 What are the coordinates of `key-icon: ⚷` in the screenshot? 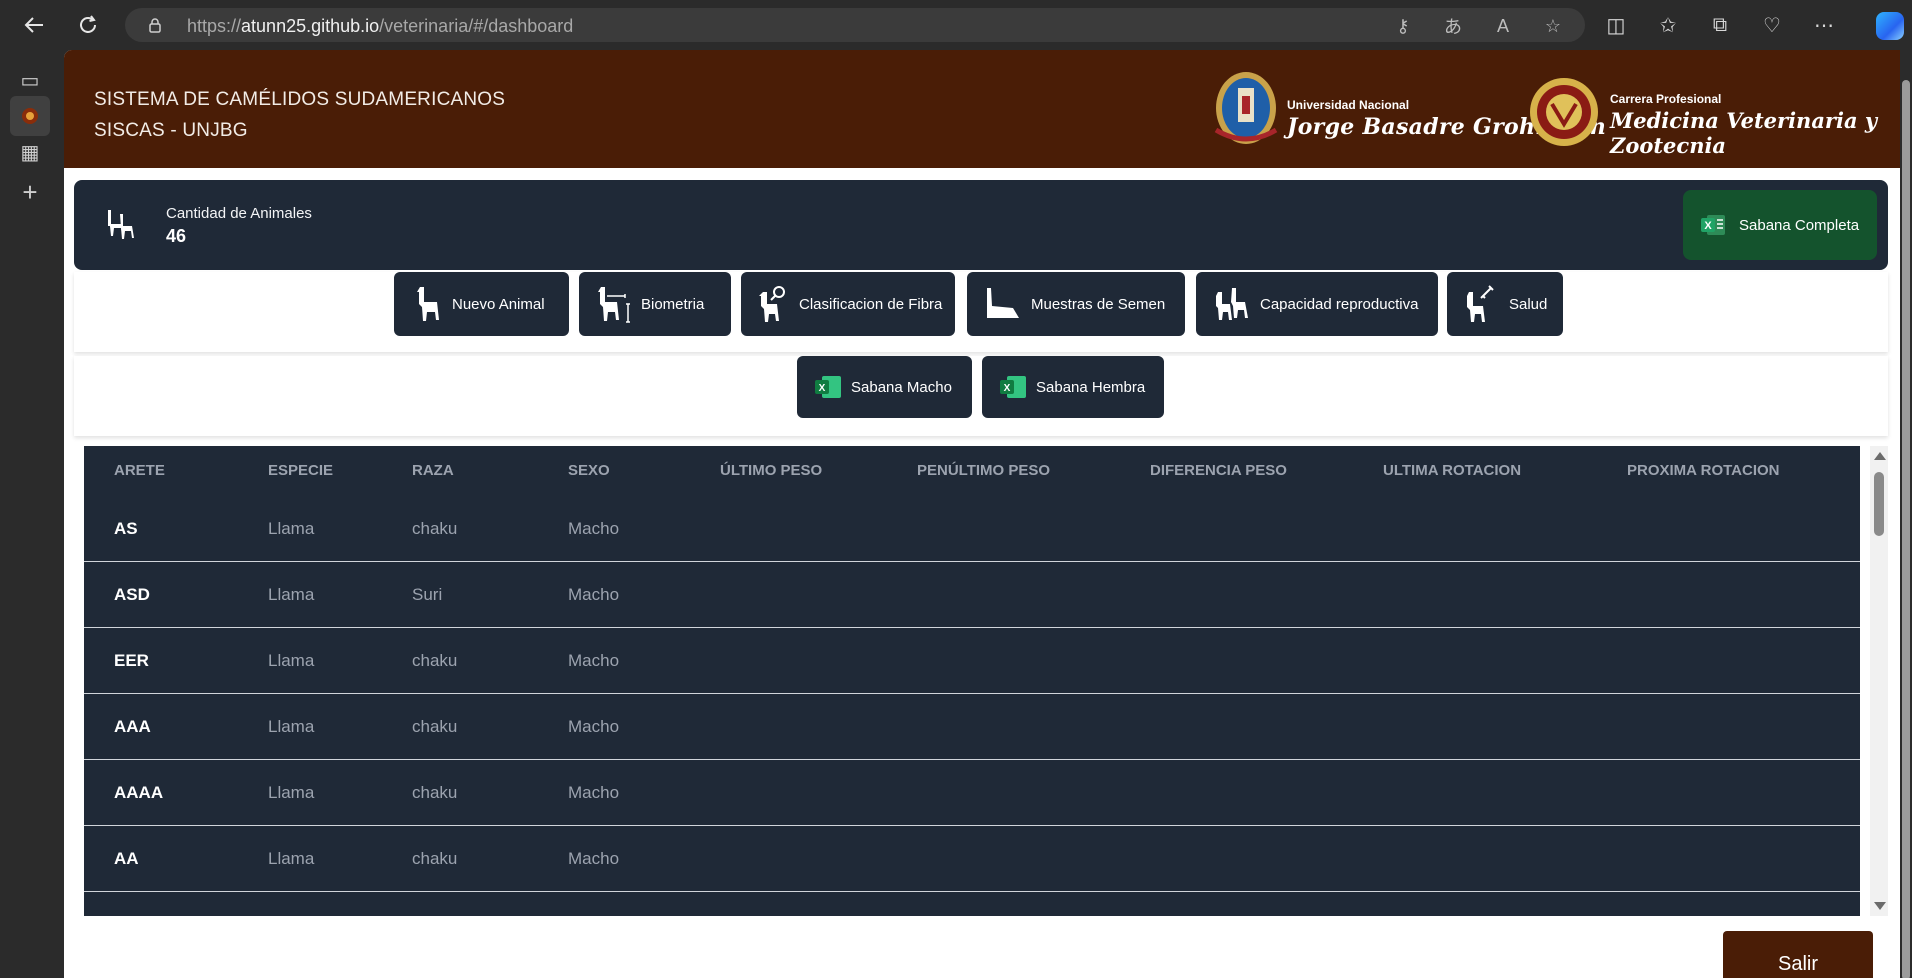 It's located at (1403, 26).